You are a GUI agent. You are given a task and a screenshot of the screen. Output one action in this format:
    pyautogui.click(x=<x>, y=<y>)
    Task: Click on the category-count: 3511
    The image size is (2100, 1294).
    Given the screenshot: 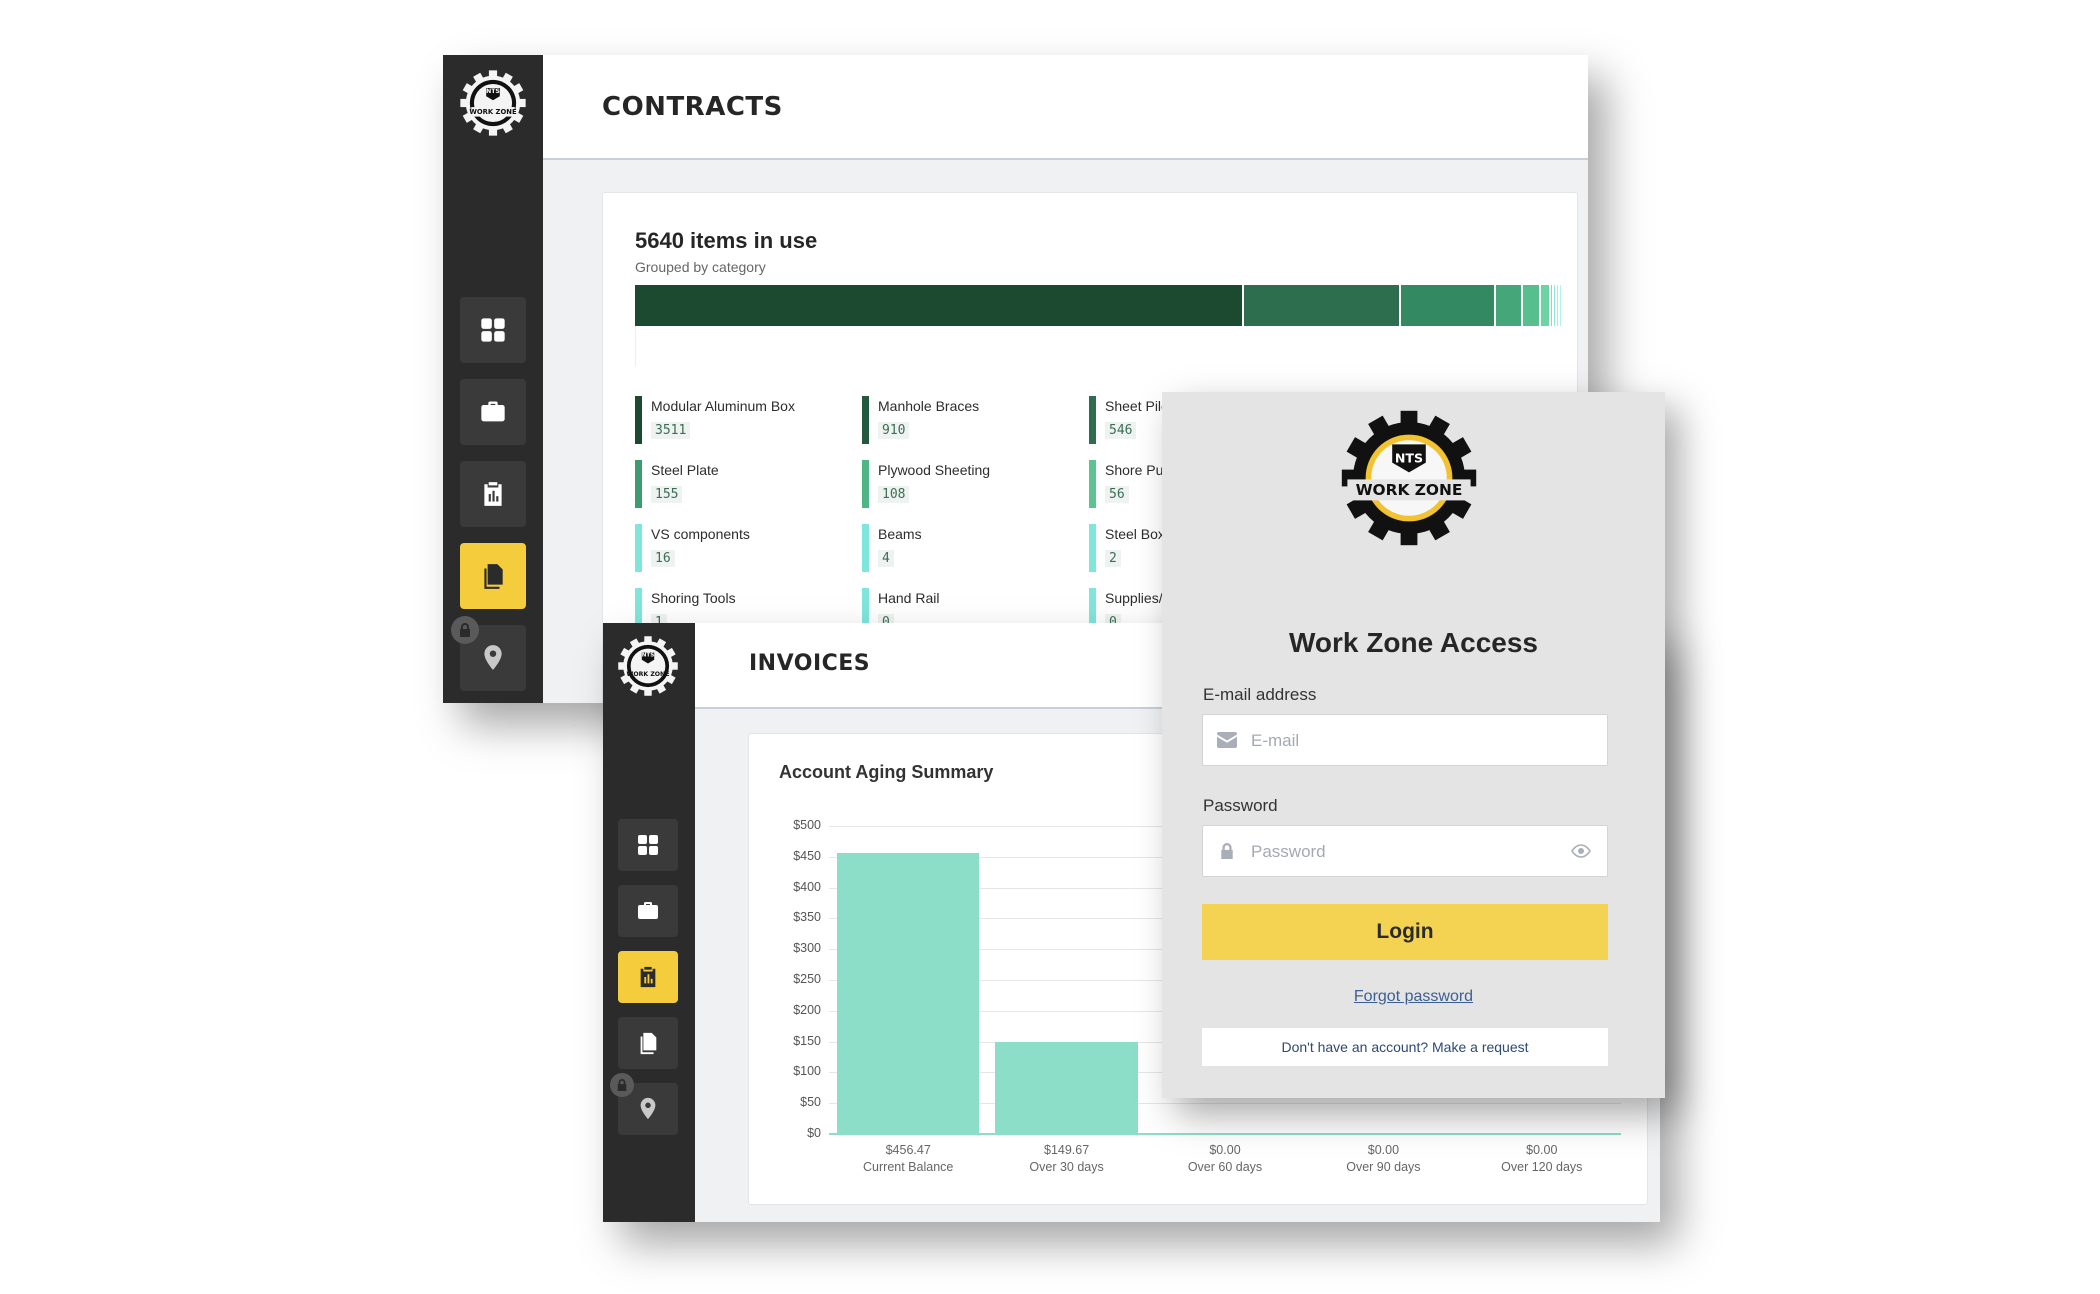 What is the action you would take?
    pyautogui.click(x=671, y=430)
    